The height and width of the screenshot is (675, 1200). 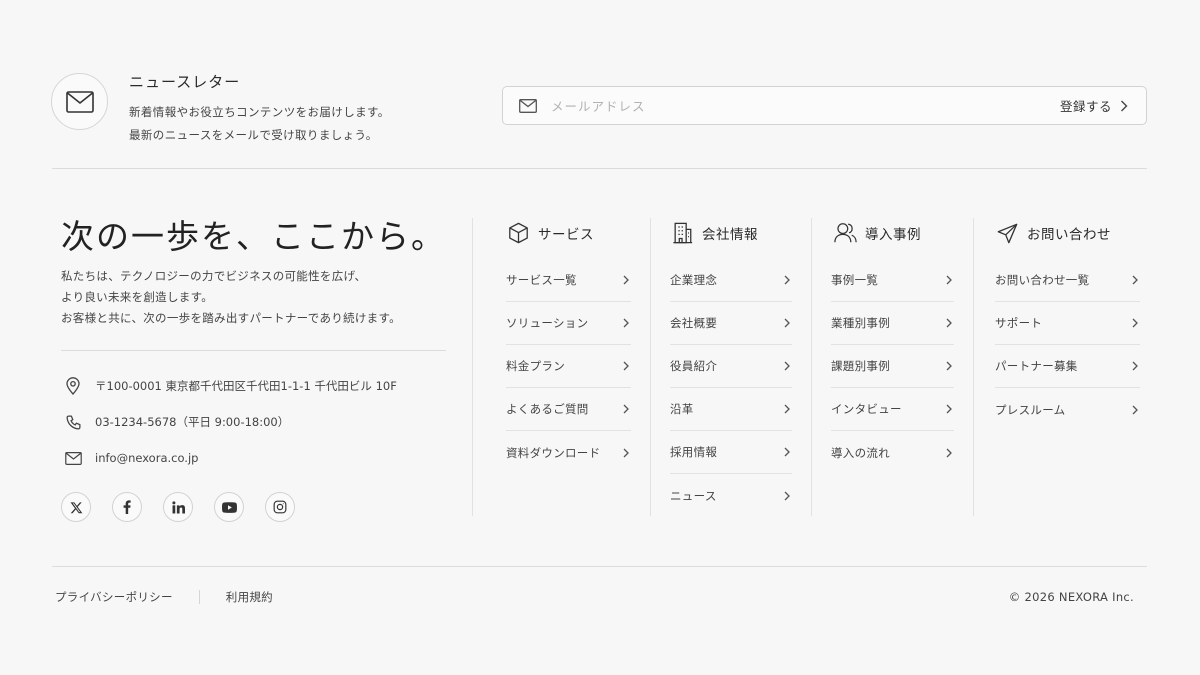 What do you see at coordinates (253, 350) in the screenshot?
I see `brand-divider` at bounding box center [253, 350].